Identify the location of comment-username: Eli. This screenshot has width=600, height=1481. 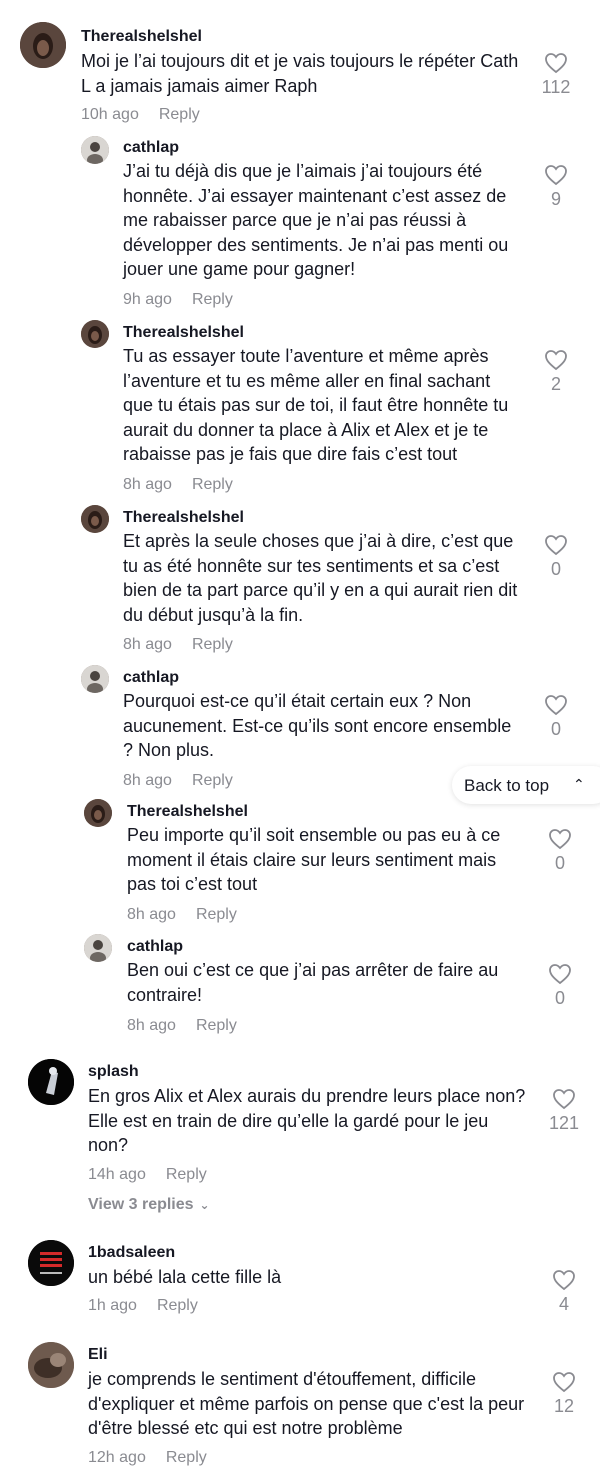
(98, 1355).